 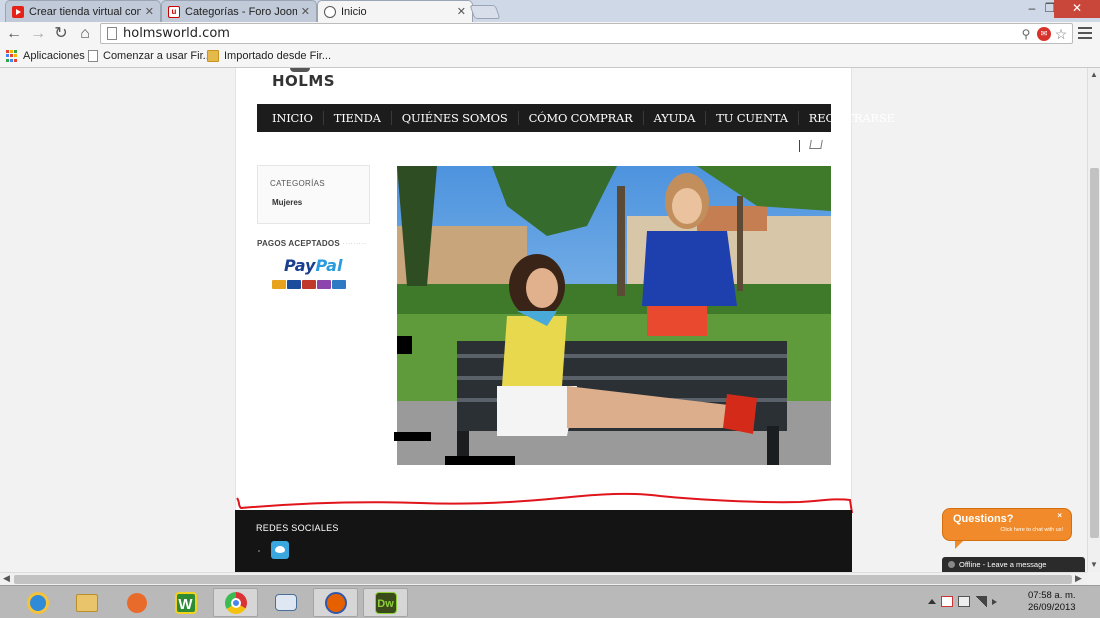 I want to click on nav-registrarse: REGISTRARSE, so click(x=852, y=118).